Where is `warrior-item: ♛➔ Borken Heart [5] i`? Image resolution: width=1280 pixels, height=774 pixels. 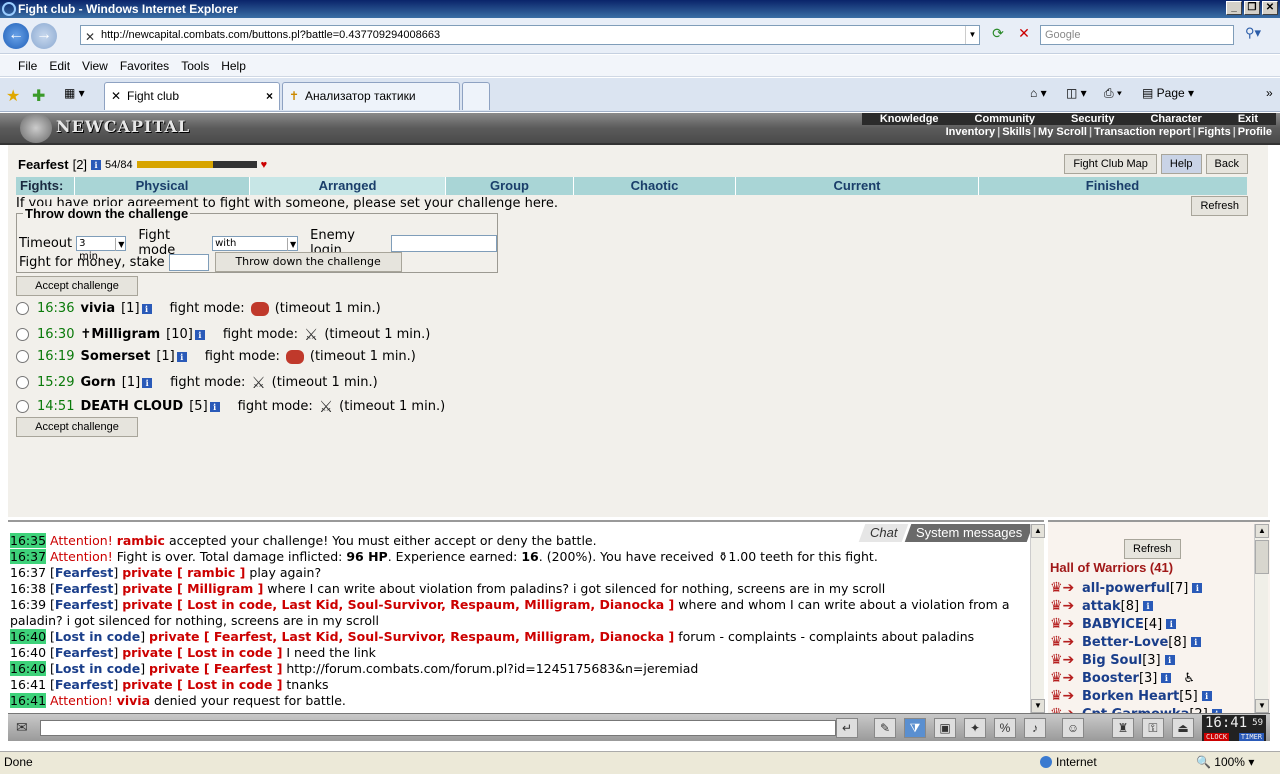 warrior-item: ♛➔ Borken Heart [5] i is located at coordinates (1131, 696).